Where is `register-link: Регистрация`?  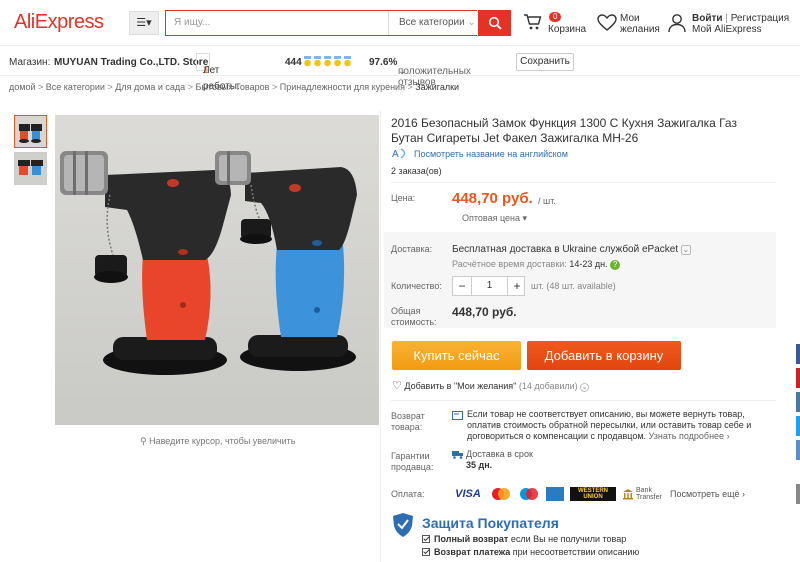
register-link: Регистрация is located at coordinates (760, 18).